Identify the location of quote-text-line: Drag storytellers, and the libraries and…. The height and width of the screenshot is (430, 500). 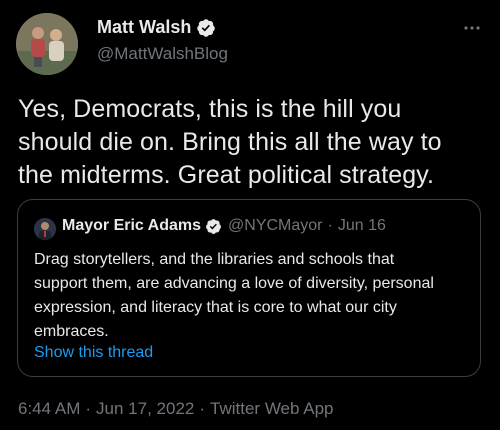
(214, 259).